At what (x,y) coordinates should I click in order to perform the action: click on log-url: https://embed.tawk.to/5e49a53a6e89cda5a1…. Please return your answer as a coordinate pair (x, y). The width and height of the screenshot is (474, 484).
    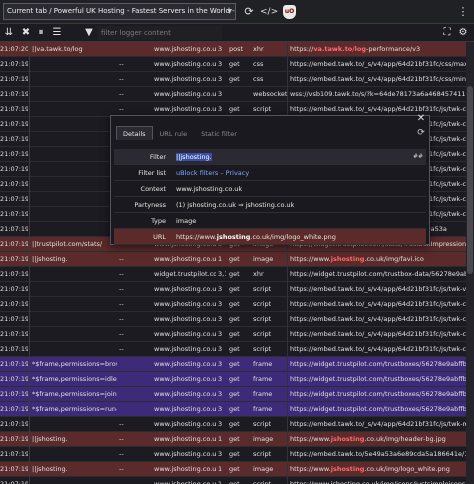
    Looking at the image, I should click on (378, 454).